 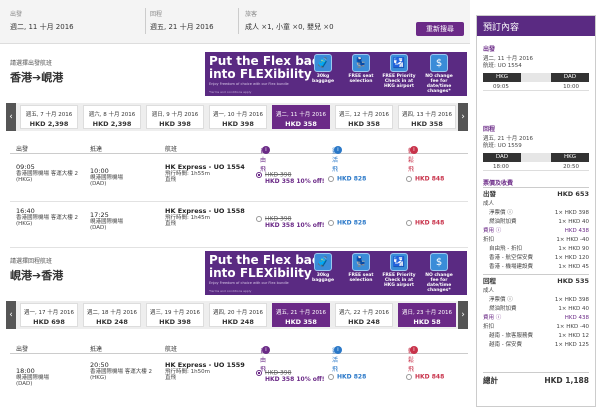 What do you see at coordinates (112, 117) in the screenshot?
I see `date-cell: 週六, 8 十月 2016 HKD 2,398` at bounding box center [112, 117].